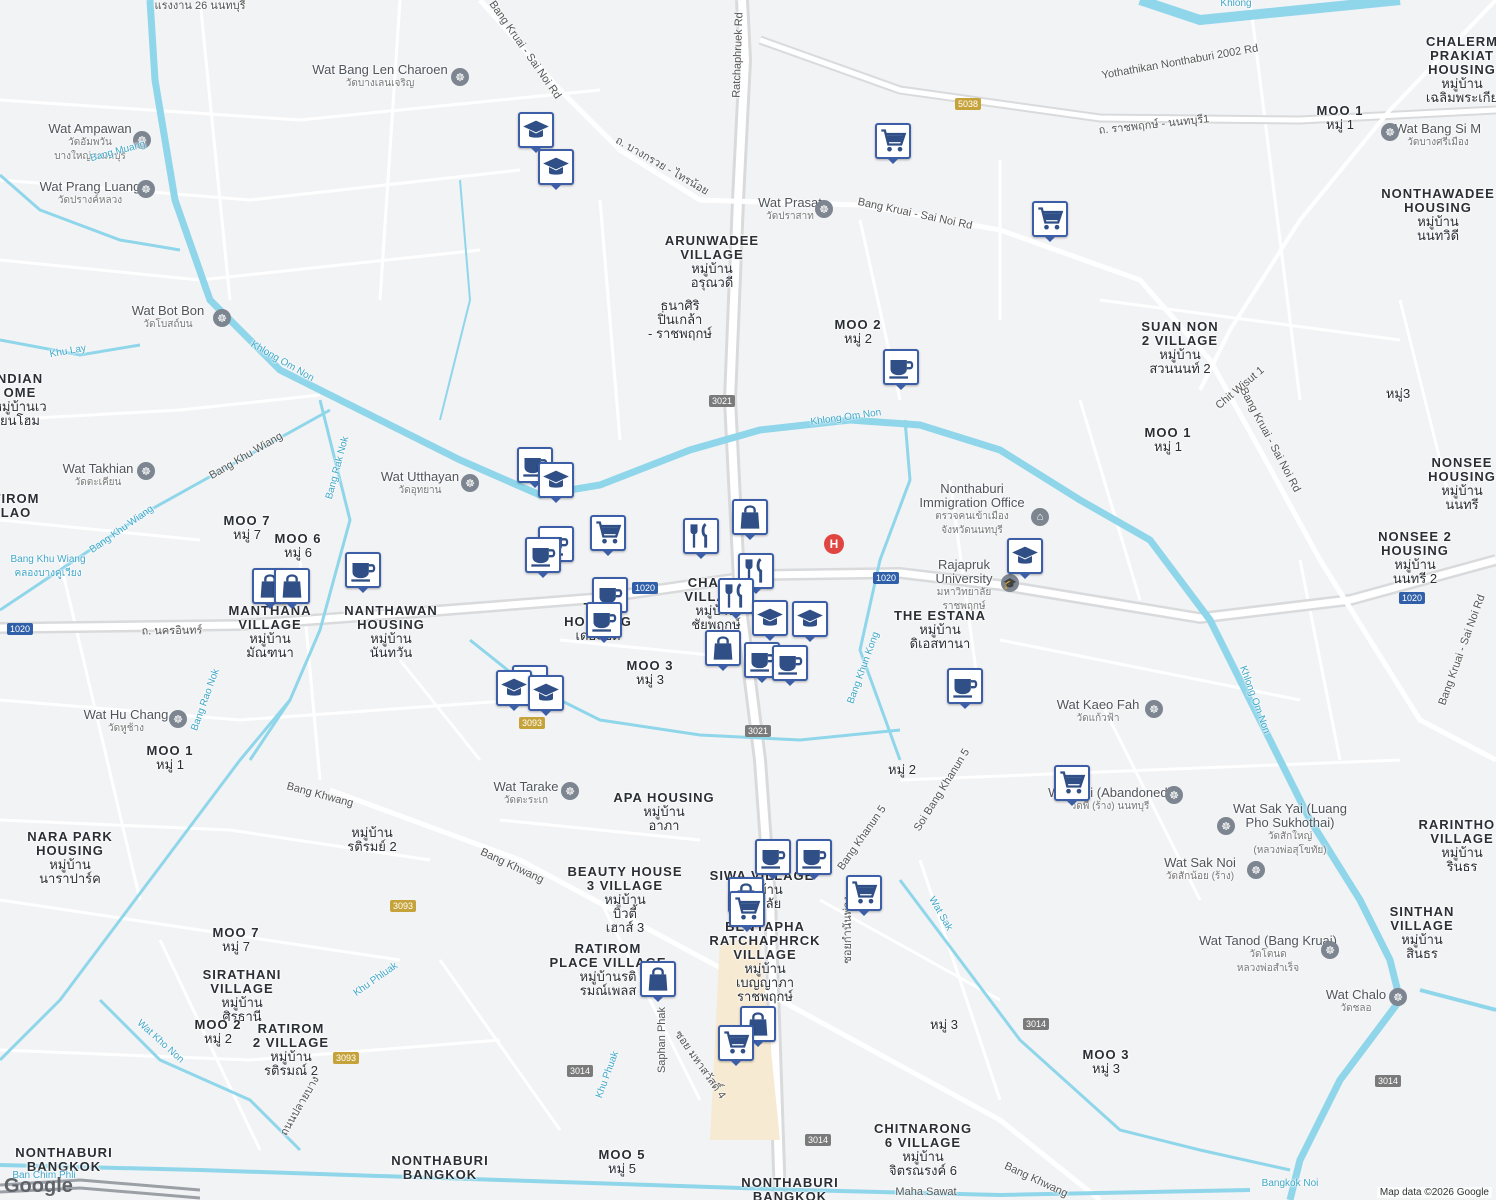 This screenshot has height=1200, width=1496. What do you see at coordinates (1434, 1192) in the screenshot?
I see `map-attribution: Map data ©2026 Google` at bounding box center [1434, 1192].